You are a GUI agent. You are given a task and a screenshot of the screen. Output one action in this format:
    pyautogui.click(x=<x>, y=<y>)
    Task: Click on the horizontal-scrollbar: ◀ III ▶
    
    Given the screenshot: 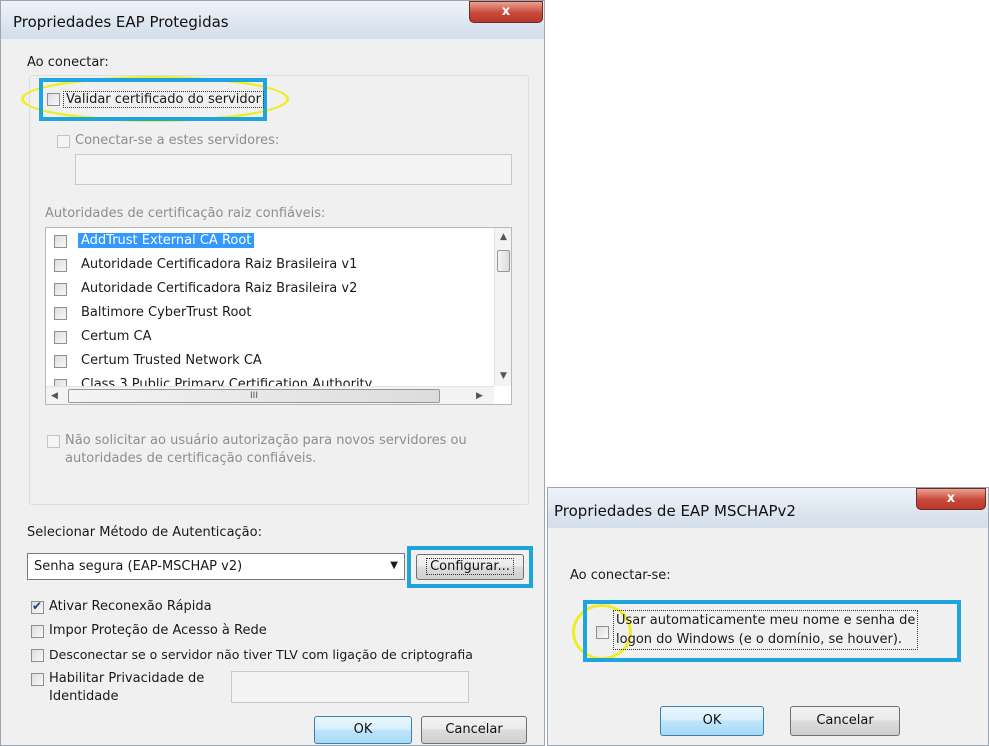 What is the action you would take?
    pyautogui.click(x=270, y=395)
    